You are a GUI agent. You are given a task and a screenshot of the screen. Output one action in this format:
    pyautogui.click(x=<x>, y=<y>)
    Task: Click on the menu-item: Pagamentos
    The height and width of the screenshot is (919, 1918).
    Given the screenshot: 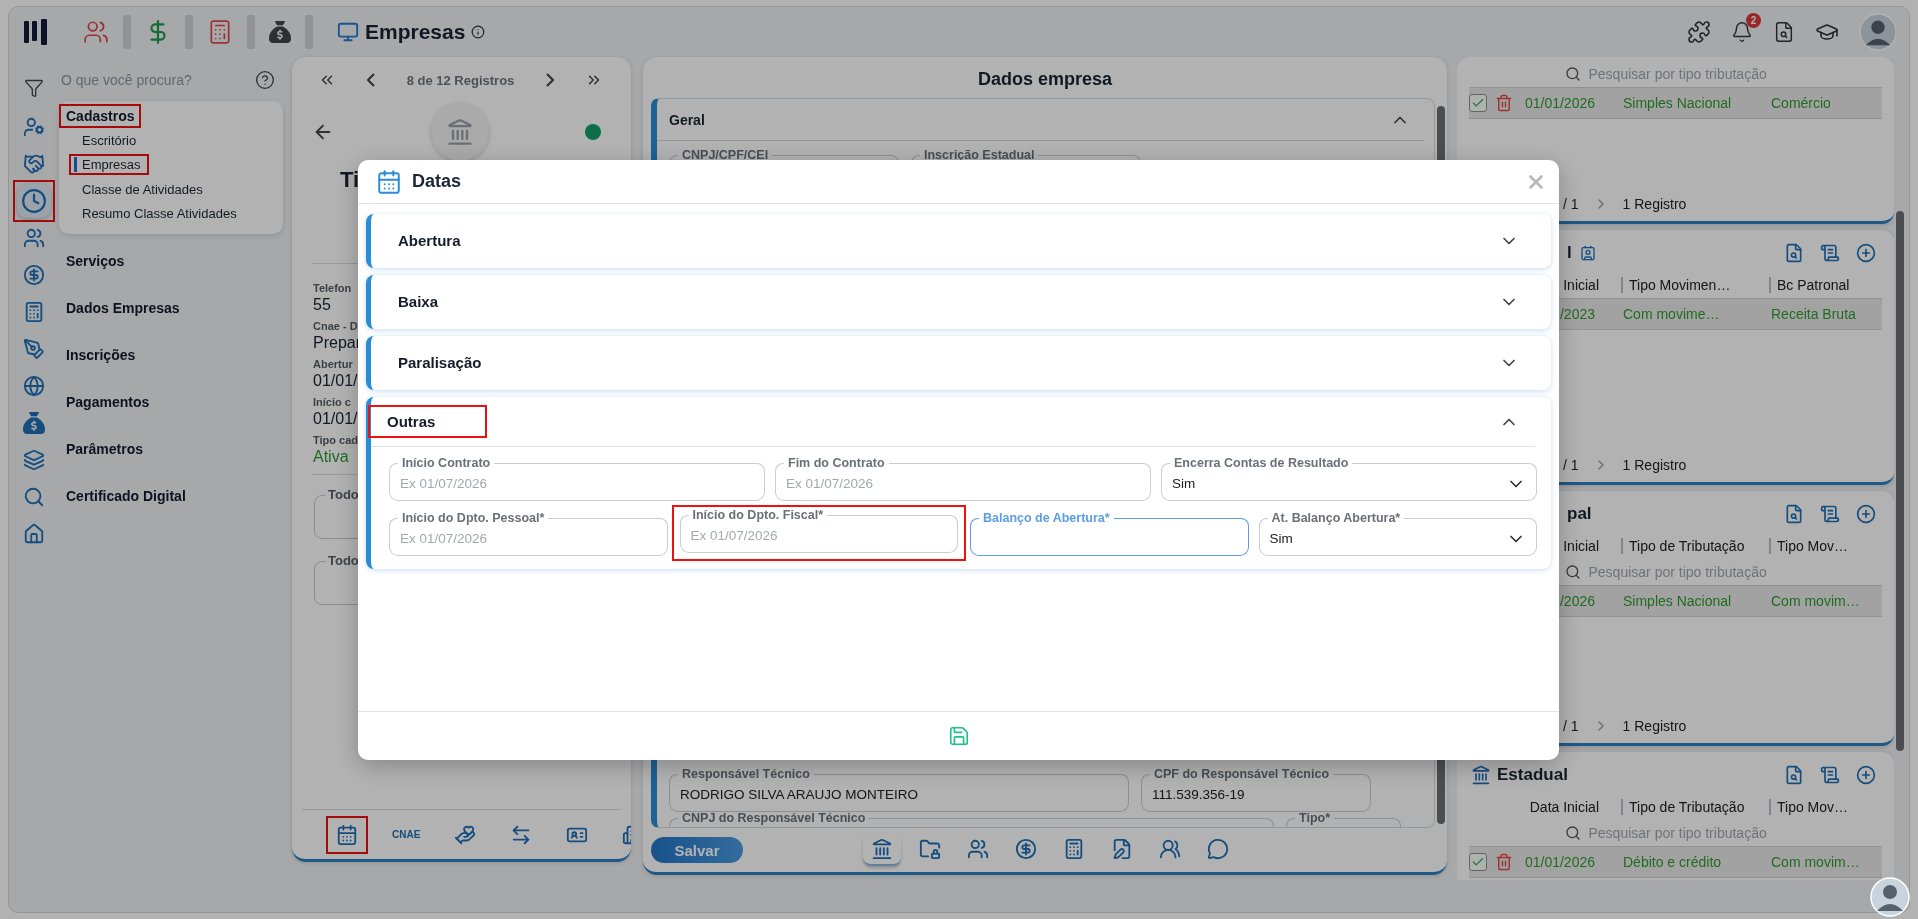 What is the action you would take?
    pyautogui.click(x=108, y=401)
    